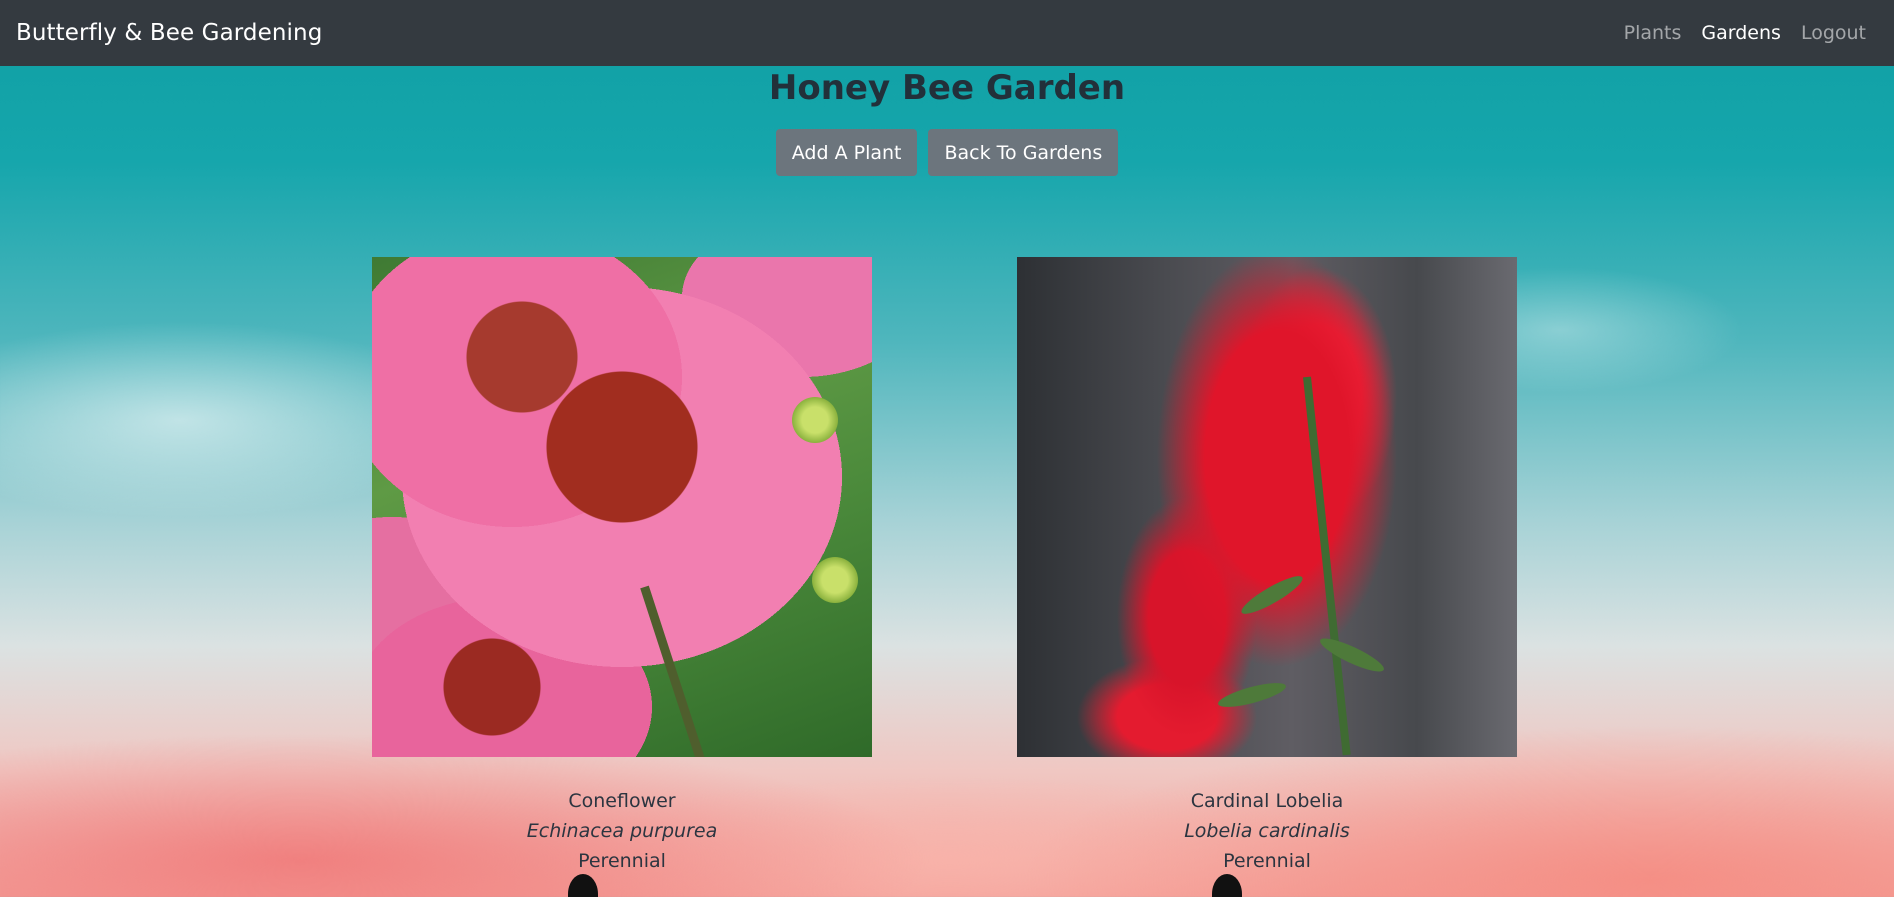  I want to click on action-buttons: Add A Plant Back To Gardens, so click(947, 152).